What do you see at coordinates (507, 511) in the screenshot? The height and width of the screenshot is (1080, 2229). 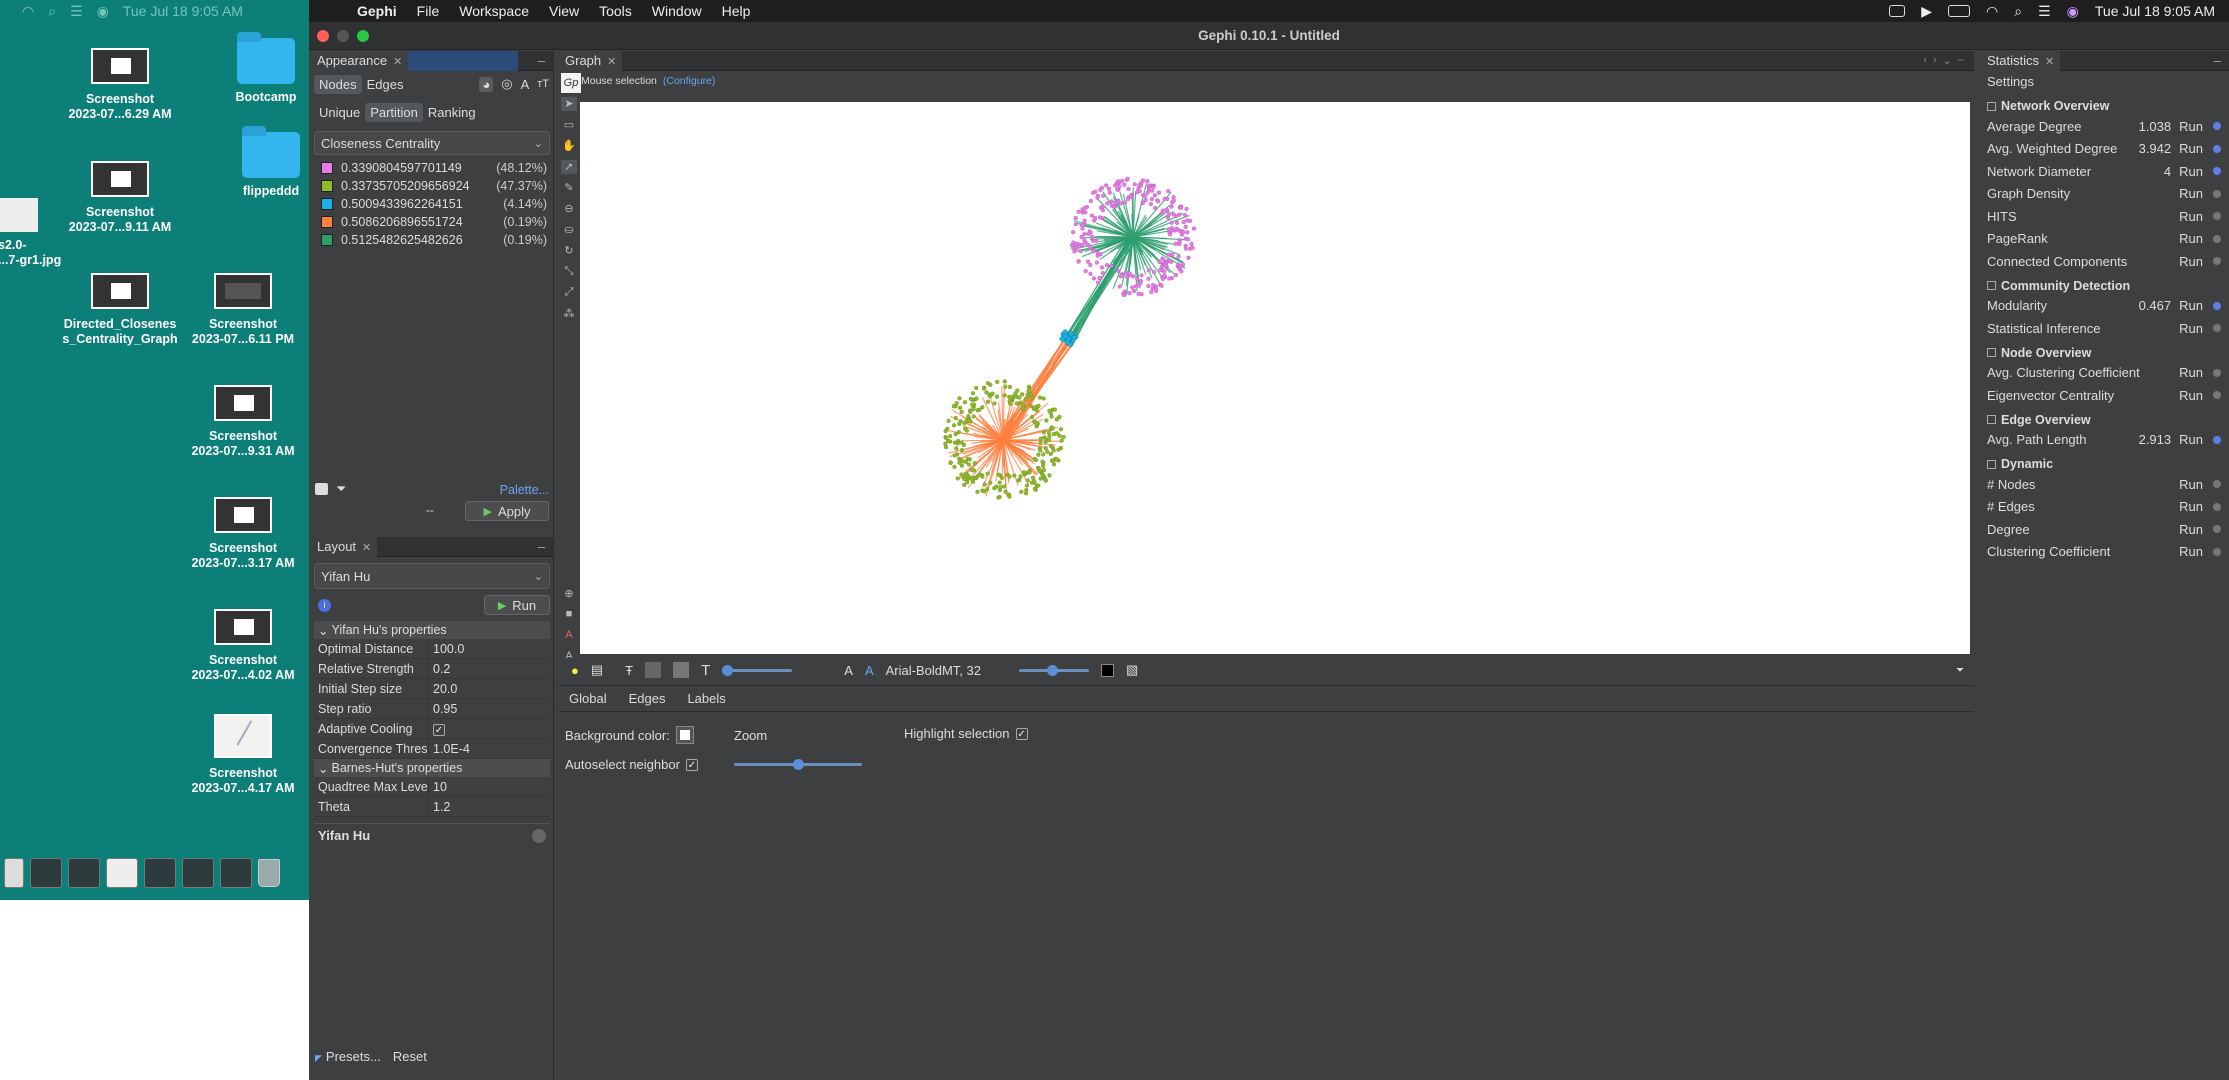 I see `apply-button: ▶ Apply` at bounding box center [507, 511].